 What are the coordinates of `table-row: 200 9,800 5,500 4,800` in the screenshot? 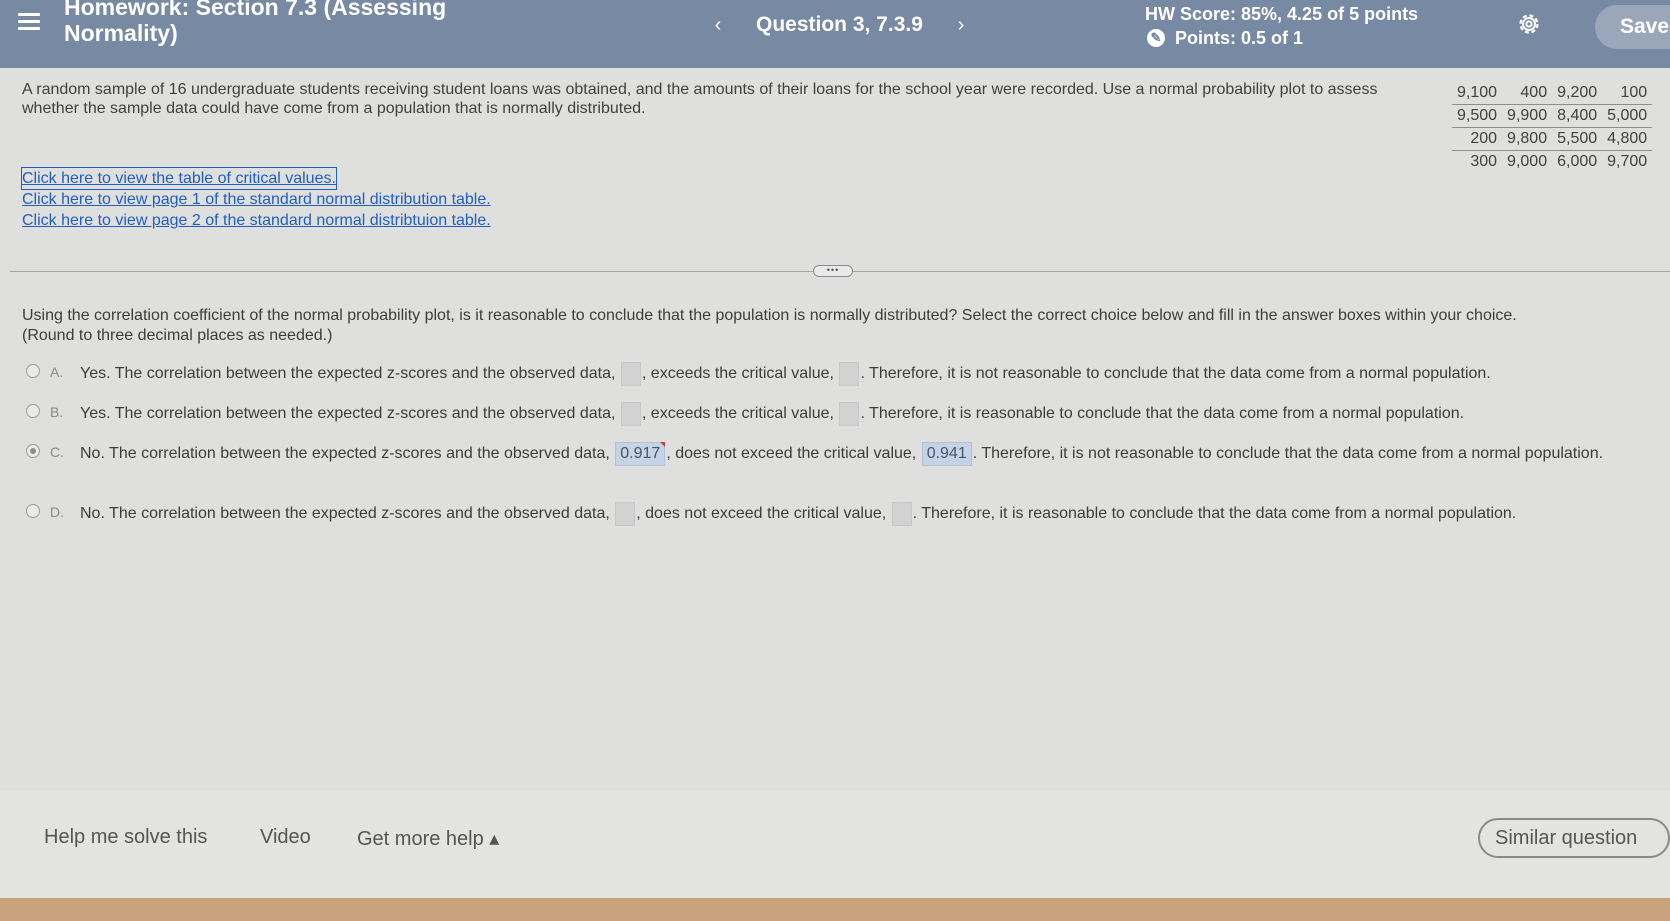 It's located at (1552, 139).